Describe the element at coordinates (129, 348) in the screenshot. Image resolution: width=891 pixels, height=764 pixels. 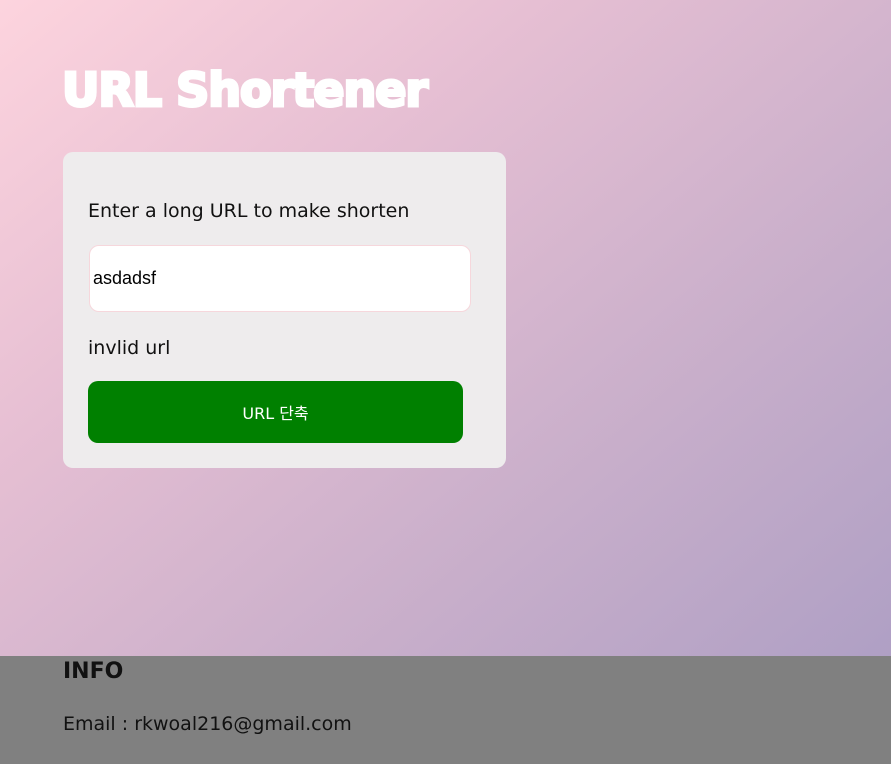
I see `error-message: invlid url` at that location.